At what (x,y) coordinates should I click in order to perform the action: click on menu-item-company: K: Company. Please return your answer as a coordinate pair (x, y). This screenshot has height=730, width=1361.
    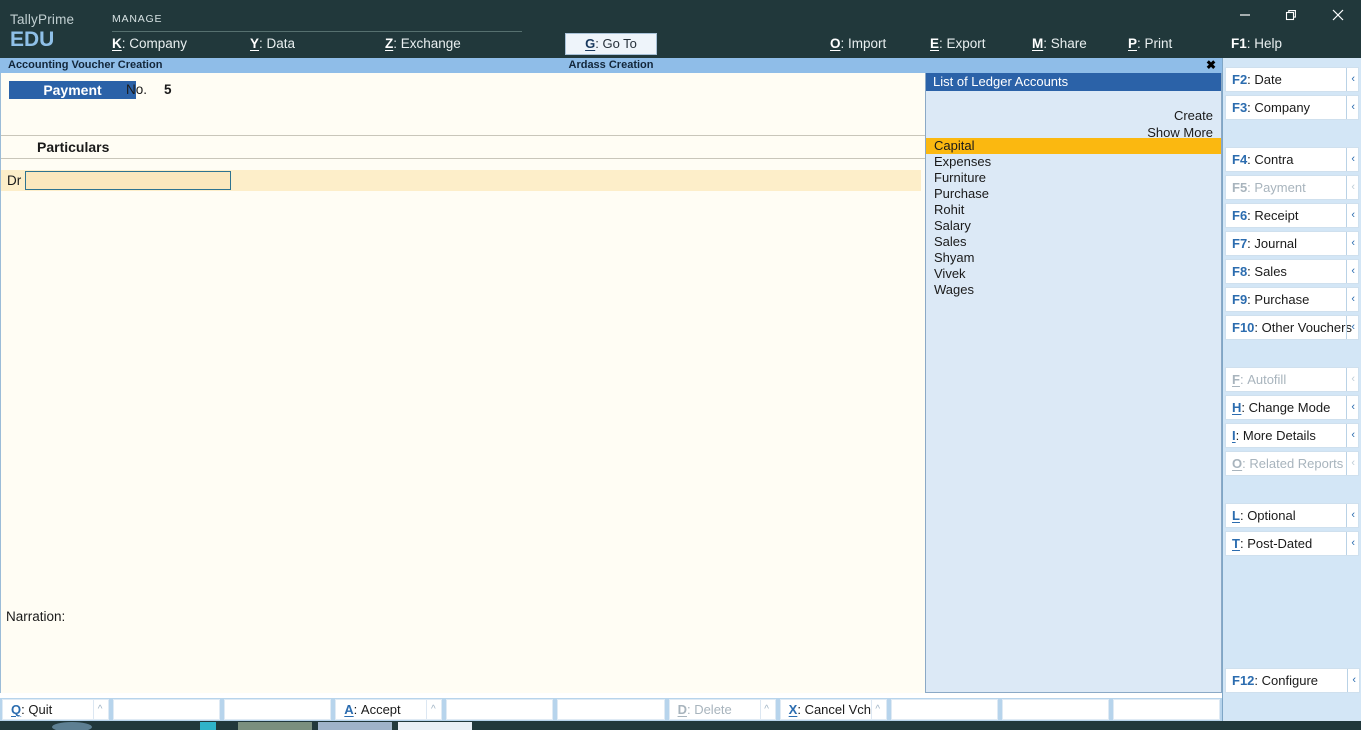
    Looking at the image, I should click on (149, 43).